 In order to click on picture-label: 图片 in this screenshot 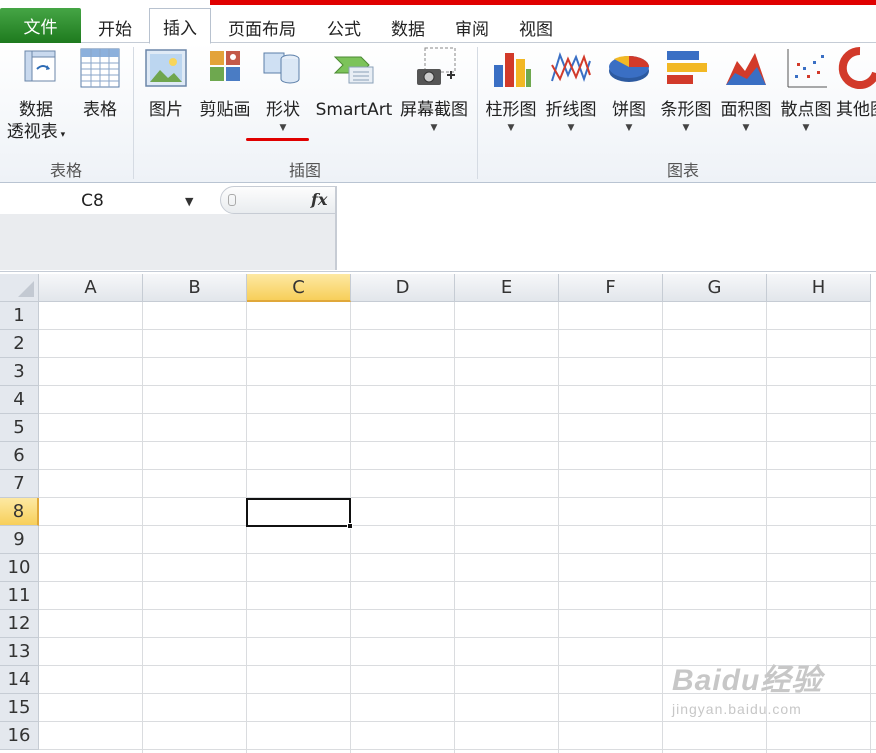, I will do `click(166, 110)`.